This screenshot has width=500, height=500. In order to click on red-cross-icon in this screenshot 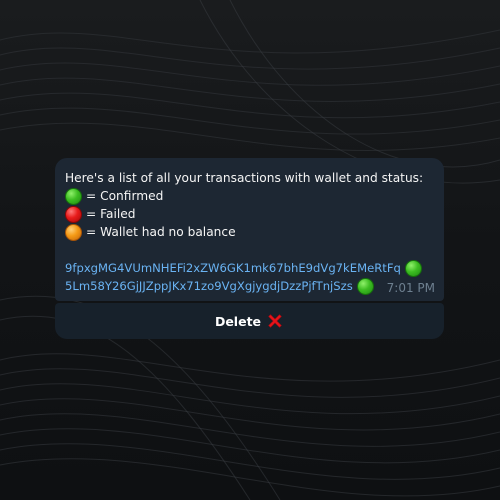, I will do `click(275, 321)`.